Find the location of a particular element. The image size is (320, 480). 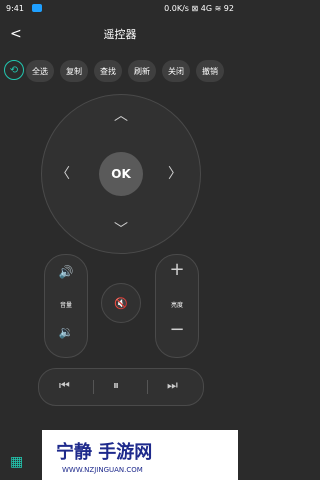

mute-icon: 🔇 is located at coordinates (121, 303).